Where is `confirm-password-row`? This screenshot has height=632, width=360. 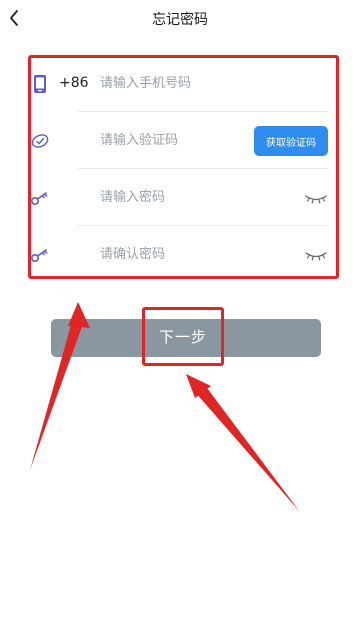 confirm-password-row is located at coordinates (183, 254).